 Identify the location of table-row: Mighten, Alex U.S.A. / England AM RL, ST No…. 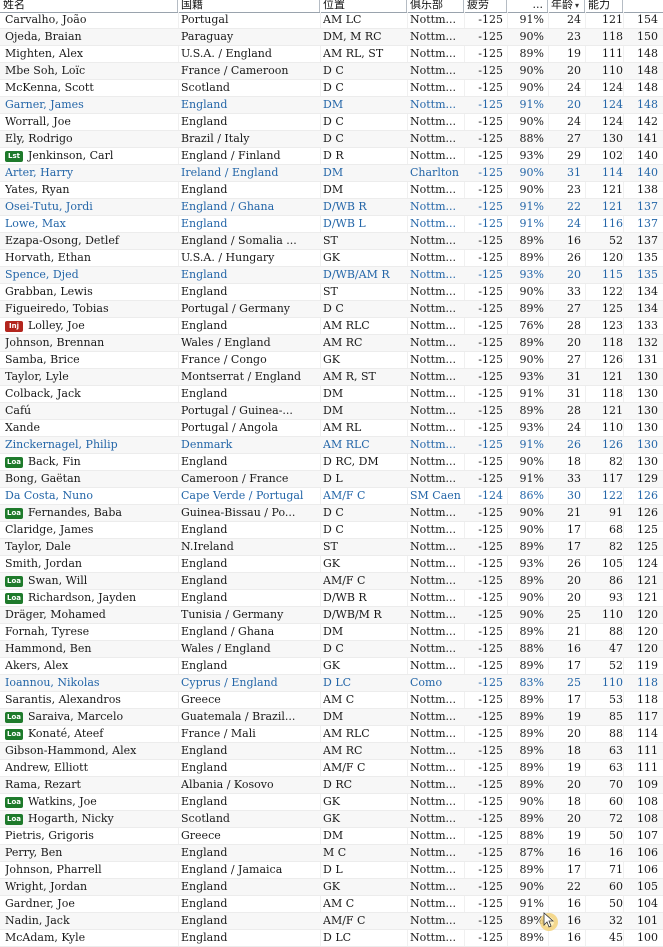
(331, 54).